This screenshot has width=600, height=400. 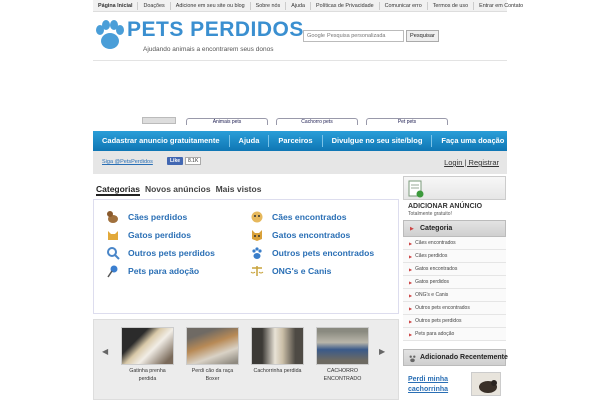 What do you see at coordinates (382, 351) in the screenshot?
I see `carousel-next-icon: ▶` at bounding box center [382, 351].